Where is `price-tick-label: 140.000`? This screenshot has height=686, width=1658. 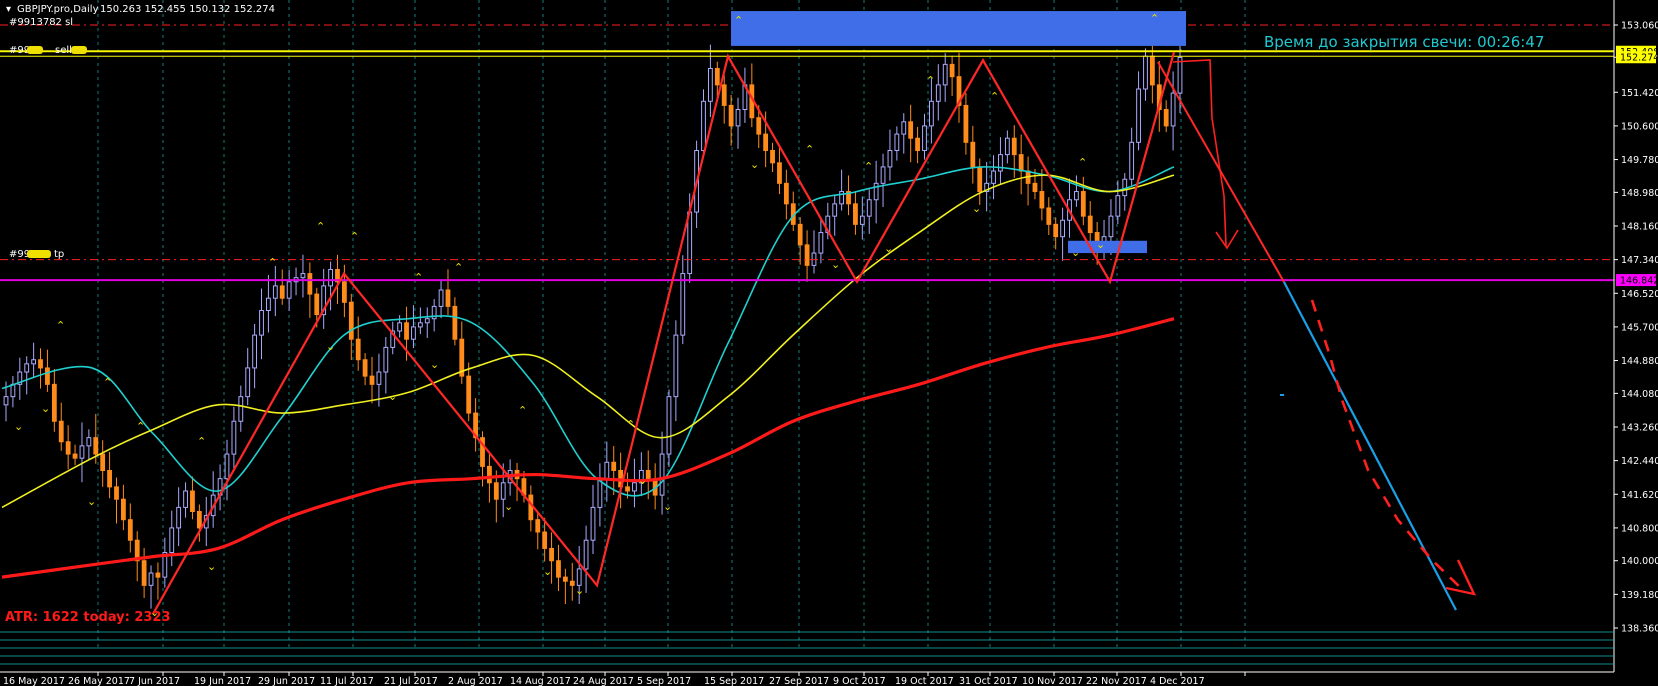 price-tick-label: 140.000 is located at coordinates (1639, 561).